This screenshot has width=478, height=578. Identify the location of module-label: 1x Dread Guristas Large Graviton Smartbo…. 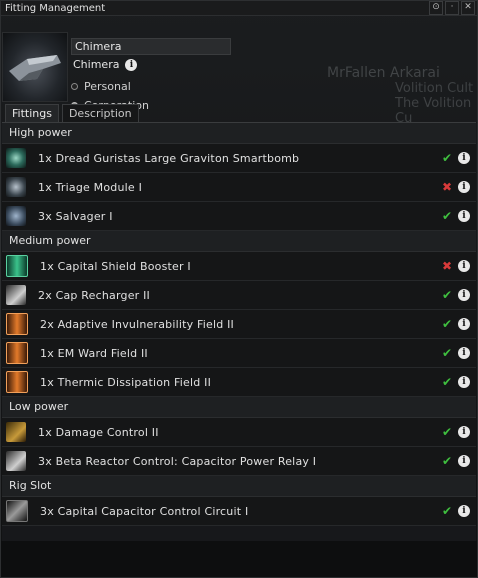
(169, 158).